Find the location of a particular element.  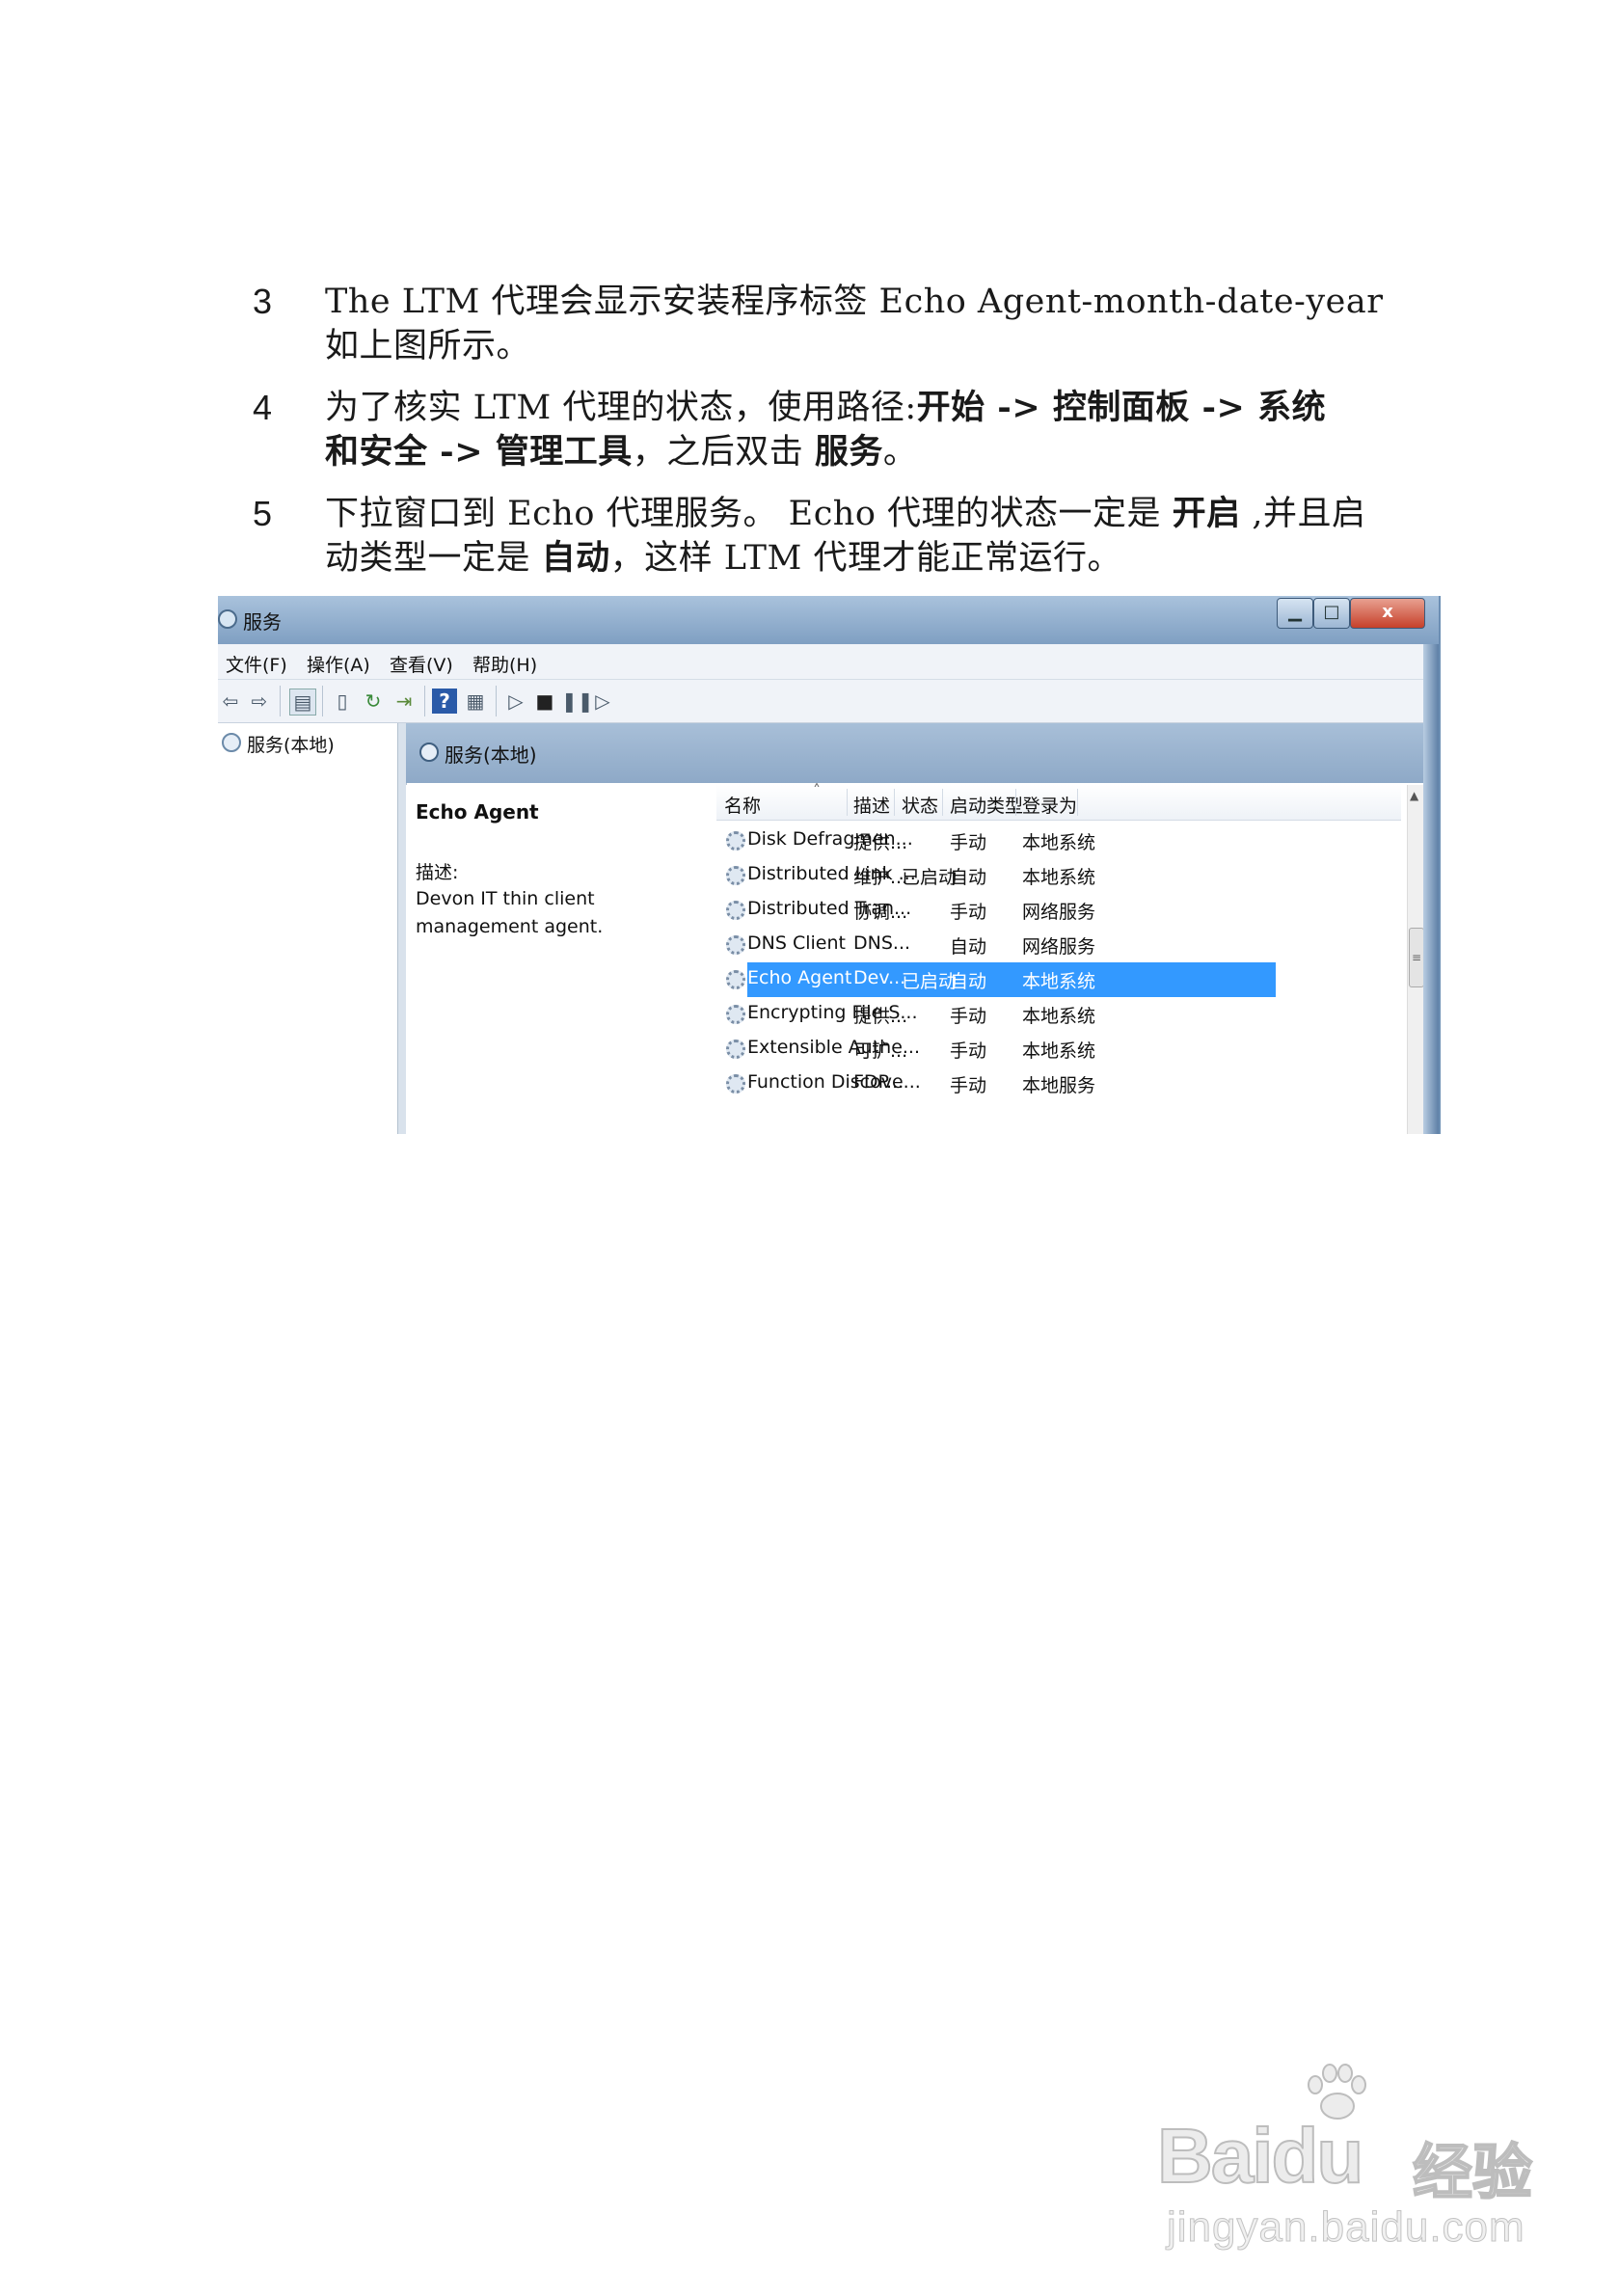

tree-node-services-local: 服务(本地) is located at coordinates (291, 744).